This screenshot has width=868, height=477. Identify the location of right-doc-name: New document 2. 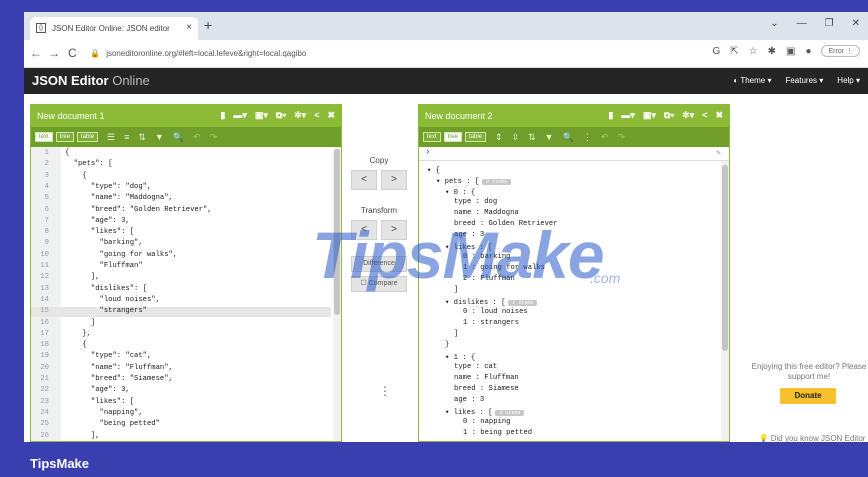
(459, 116).